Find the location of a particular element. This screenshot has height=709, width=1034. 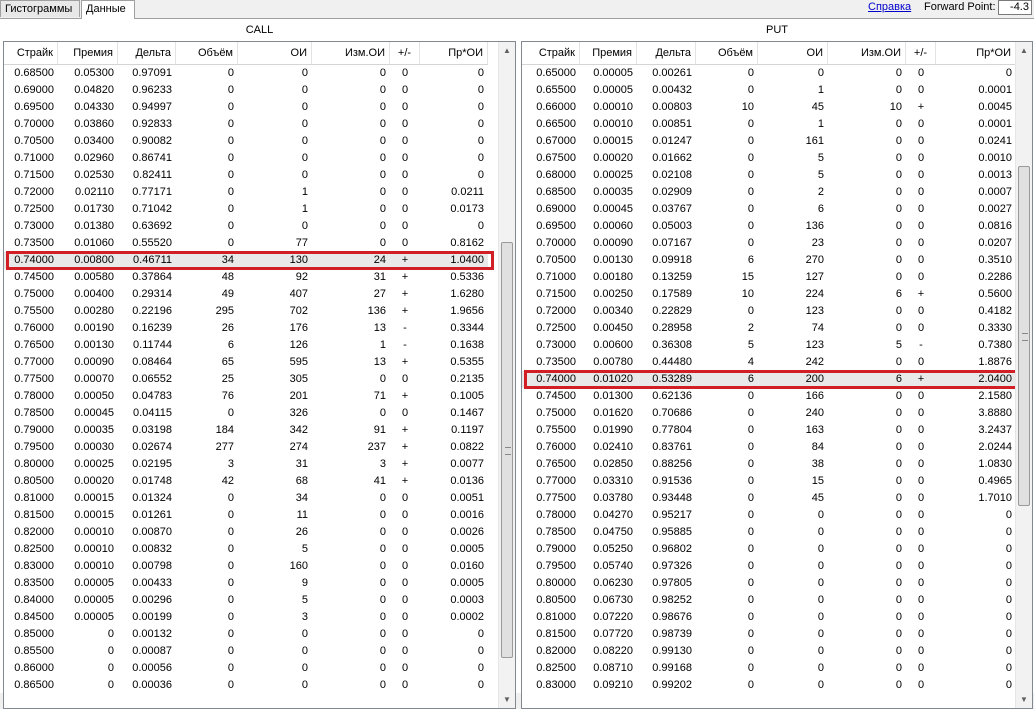

call-col-header-oi: ОИ is located at coordinates (275, 53).